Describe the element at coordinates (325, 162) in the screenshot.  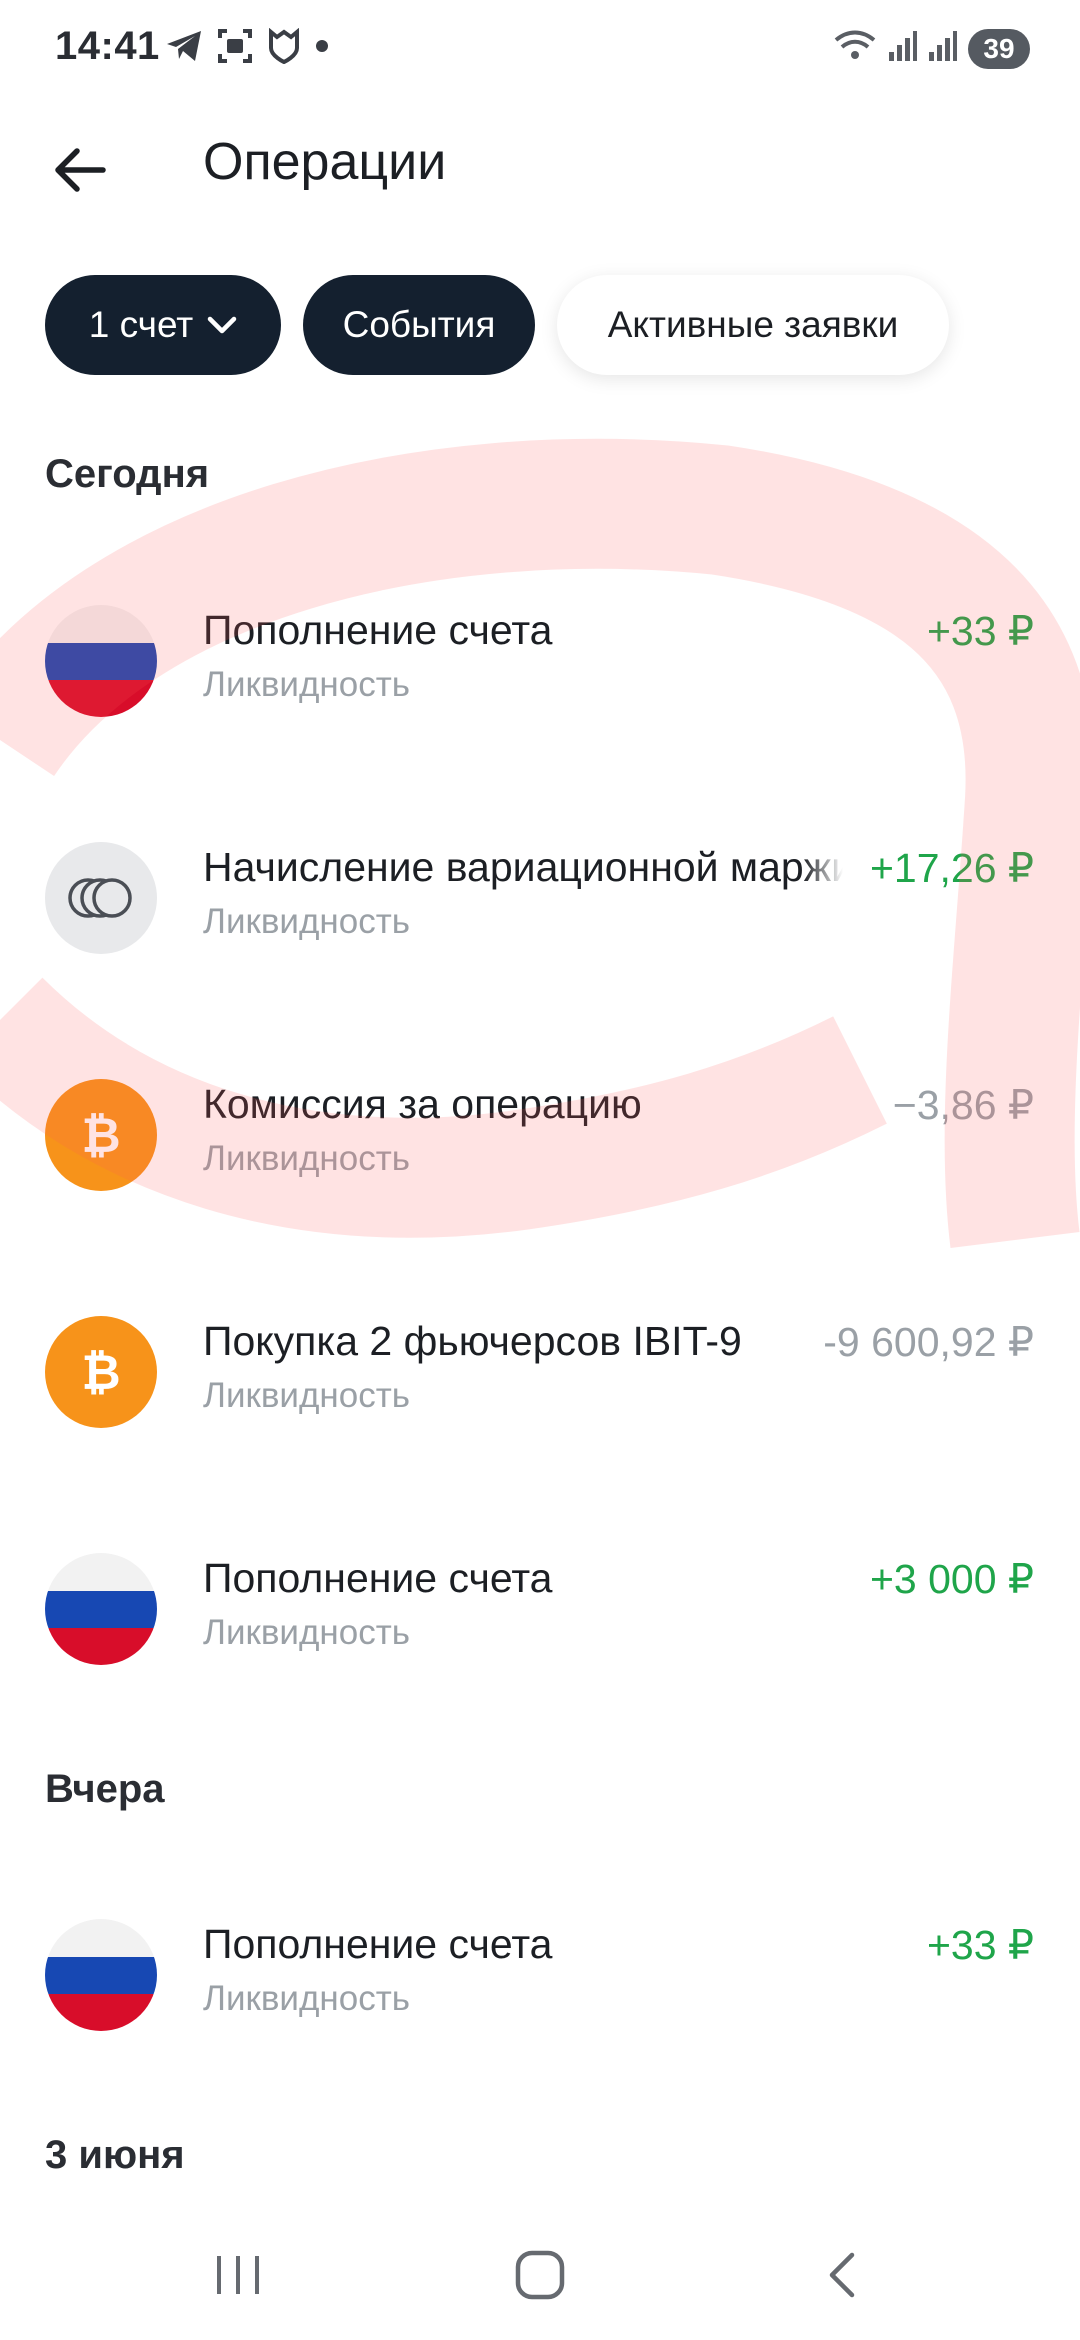
I see `page-title: Операции` at that location.